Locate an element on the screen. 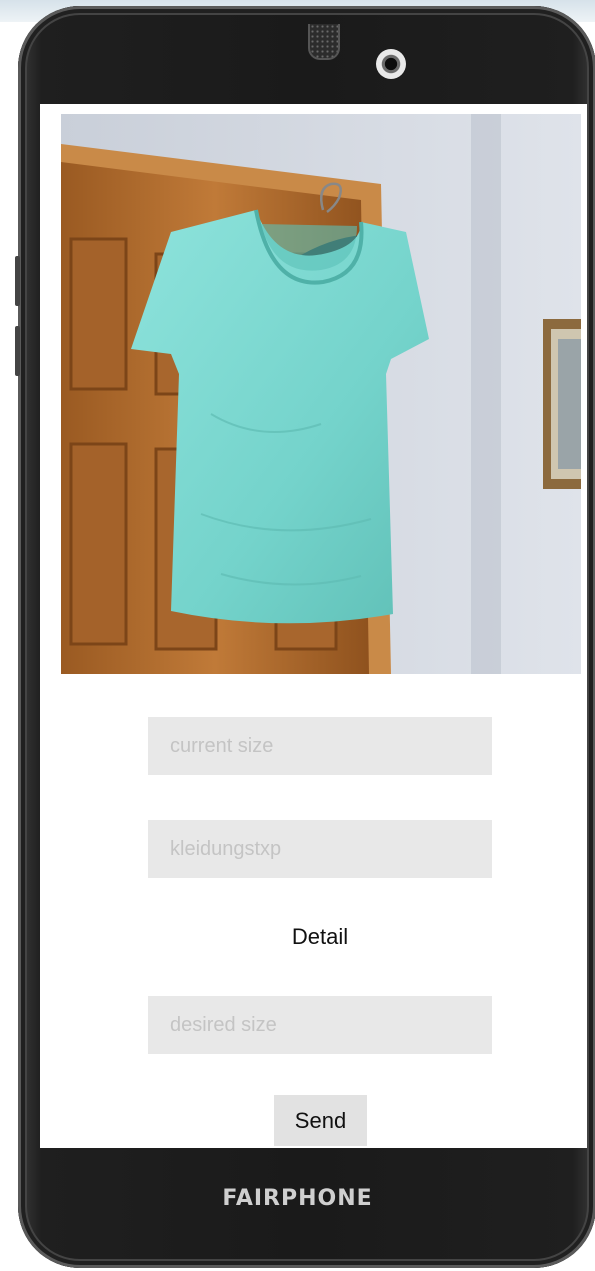 The width and height of the screenshot is (595, 1271). detail-label: Detail is located at coordinates (320, 936).